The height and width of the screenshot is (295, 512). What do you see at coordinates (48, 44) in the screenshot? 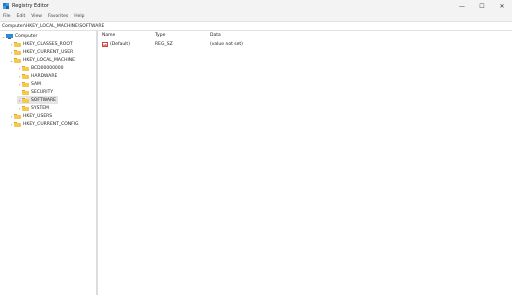
I see `tree-item-label: HKEY_CLASSES_ROOT` at bounding box center [48, 44].